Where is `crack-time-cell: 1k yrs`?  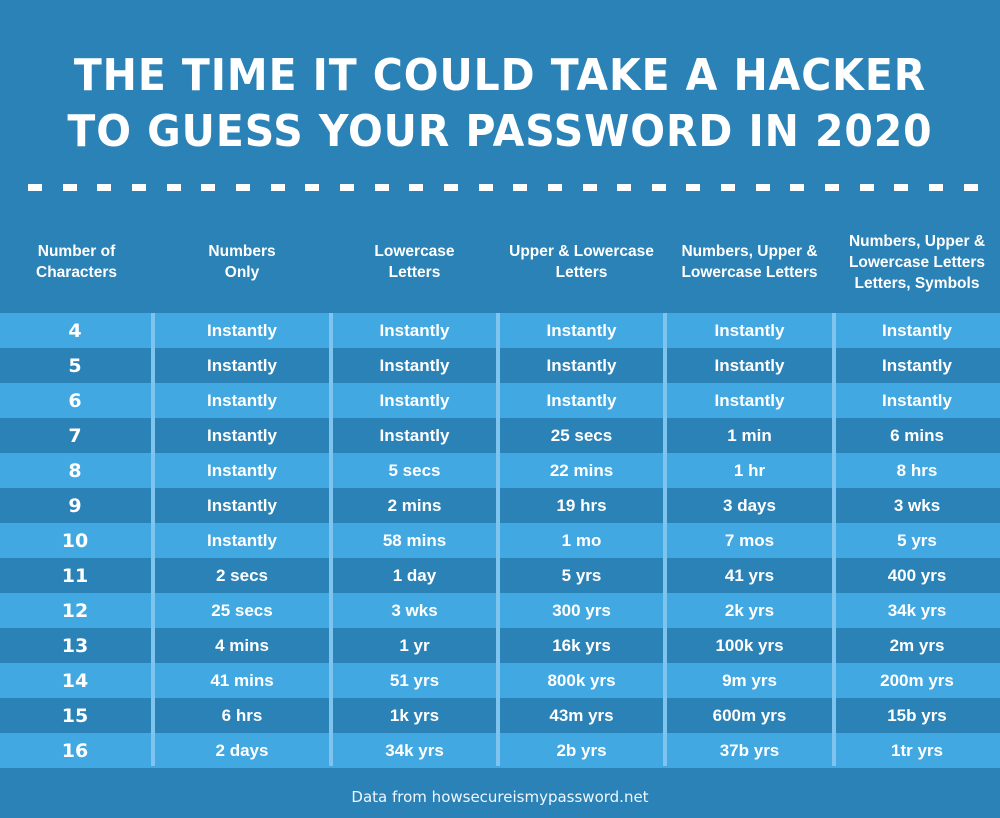
crack-time-cell: 1k yrs is located at coordinates (414, 715).